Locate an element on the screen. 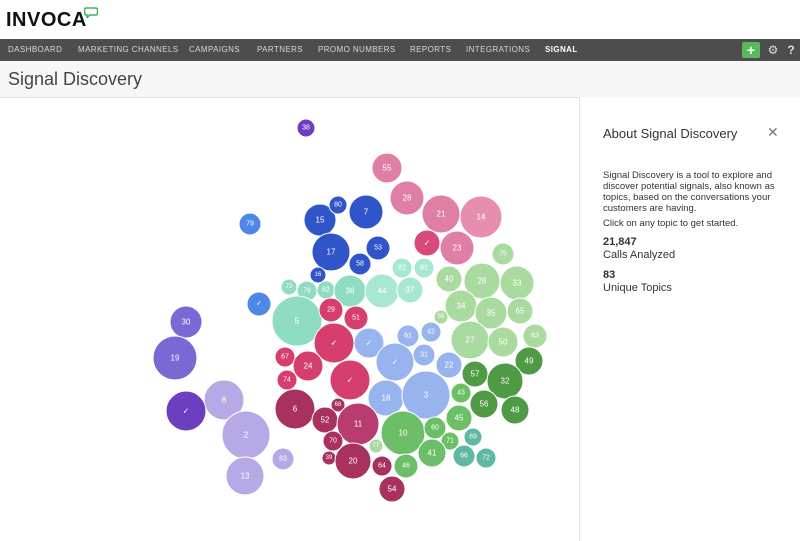 The width and height of the screenshot is (800, 541). topic-bubble: 74 is located at coordinates (287, 380).